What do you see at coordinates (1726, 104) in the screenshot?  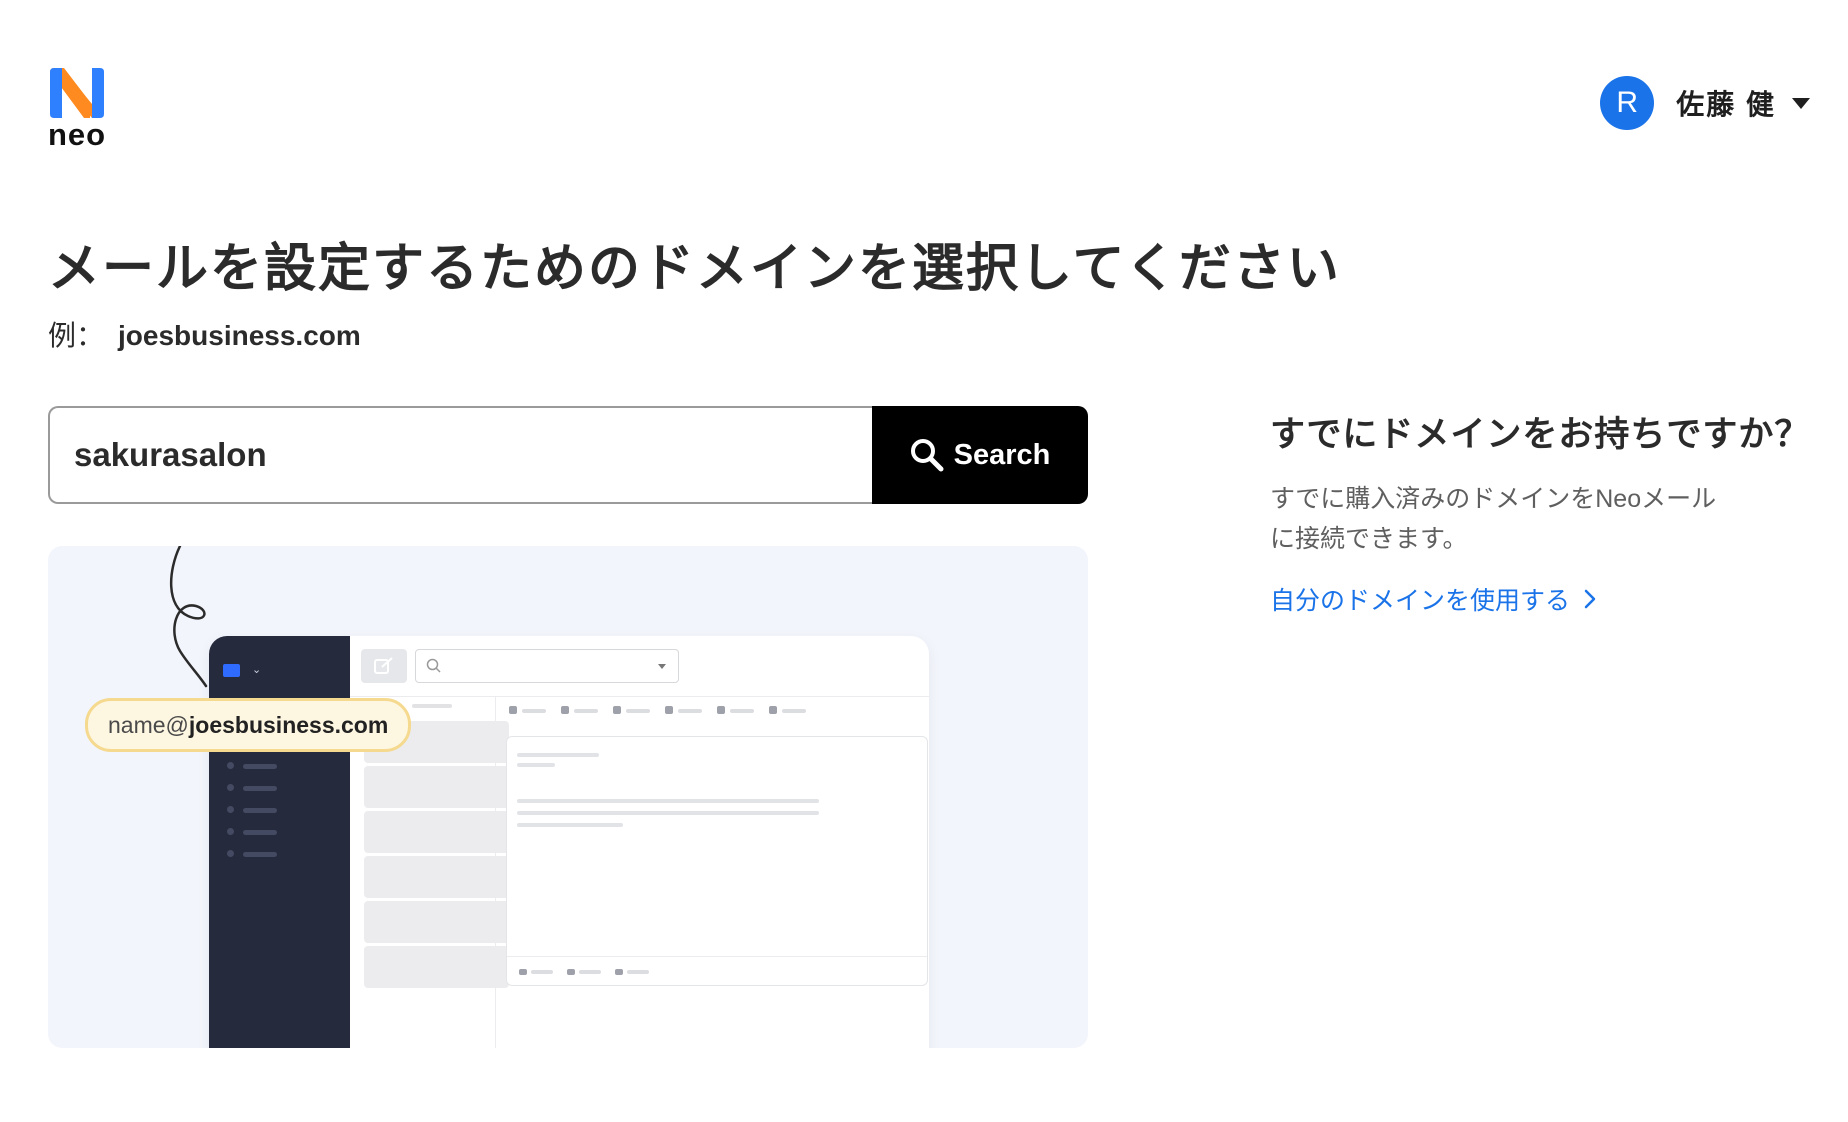 I see `user-name: 佐藤 健` at bounding box center [1726, 104].